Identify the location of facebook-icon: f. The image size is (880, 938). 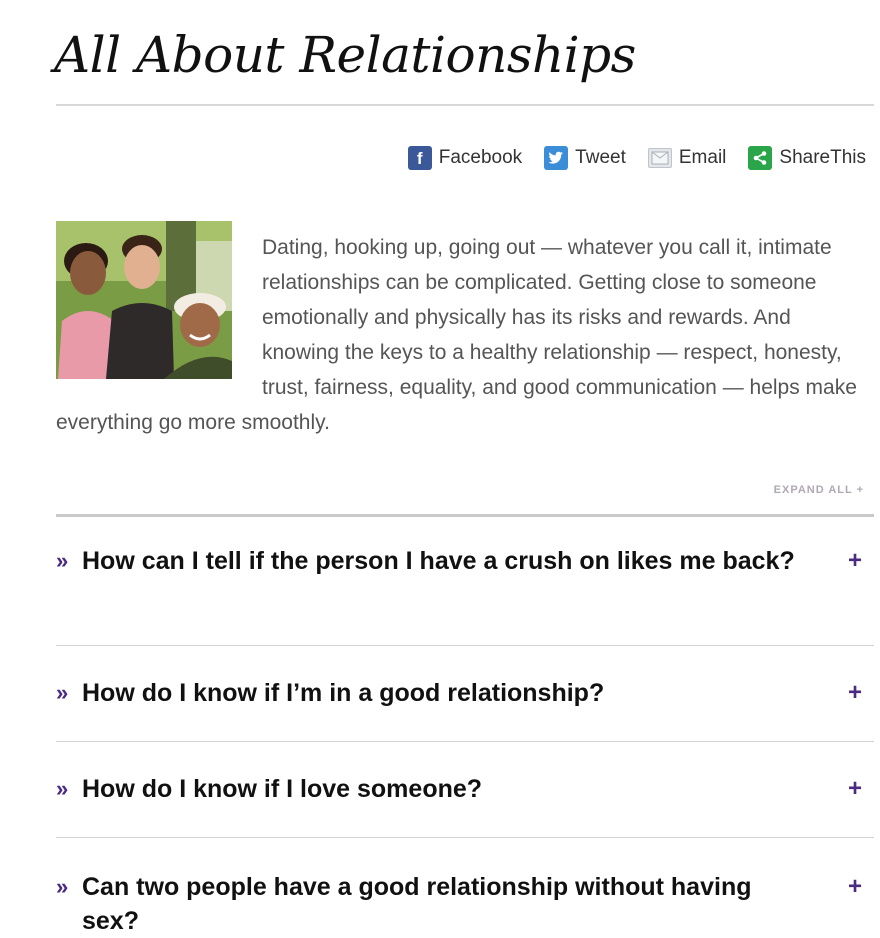
(419, 158).